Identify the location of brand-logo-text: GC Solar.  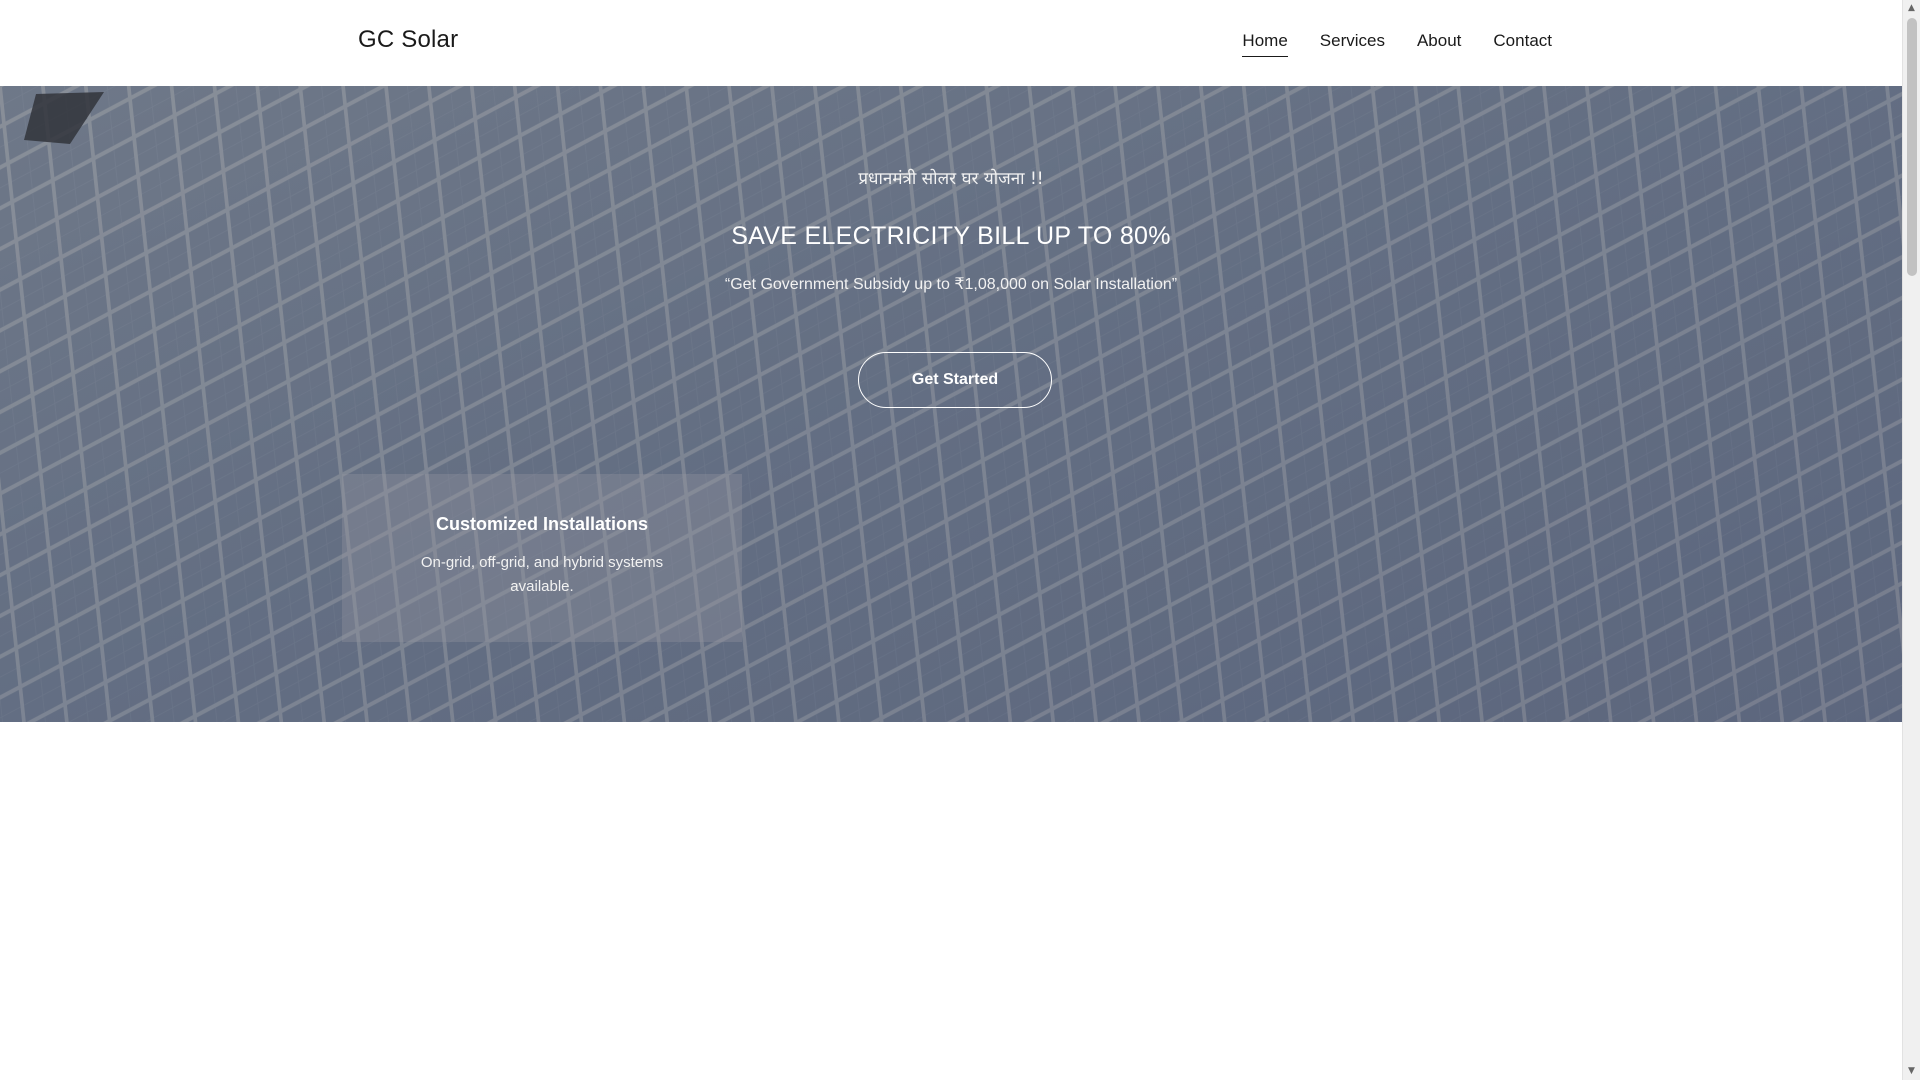
(408, 40).